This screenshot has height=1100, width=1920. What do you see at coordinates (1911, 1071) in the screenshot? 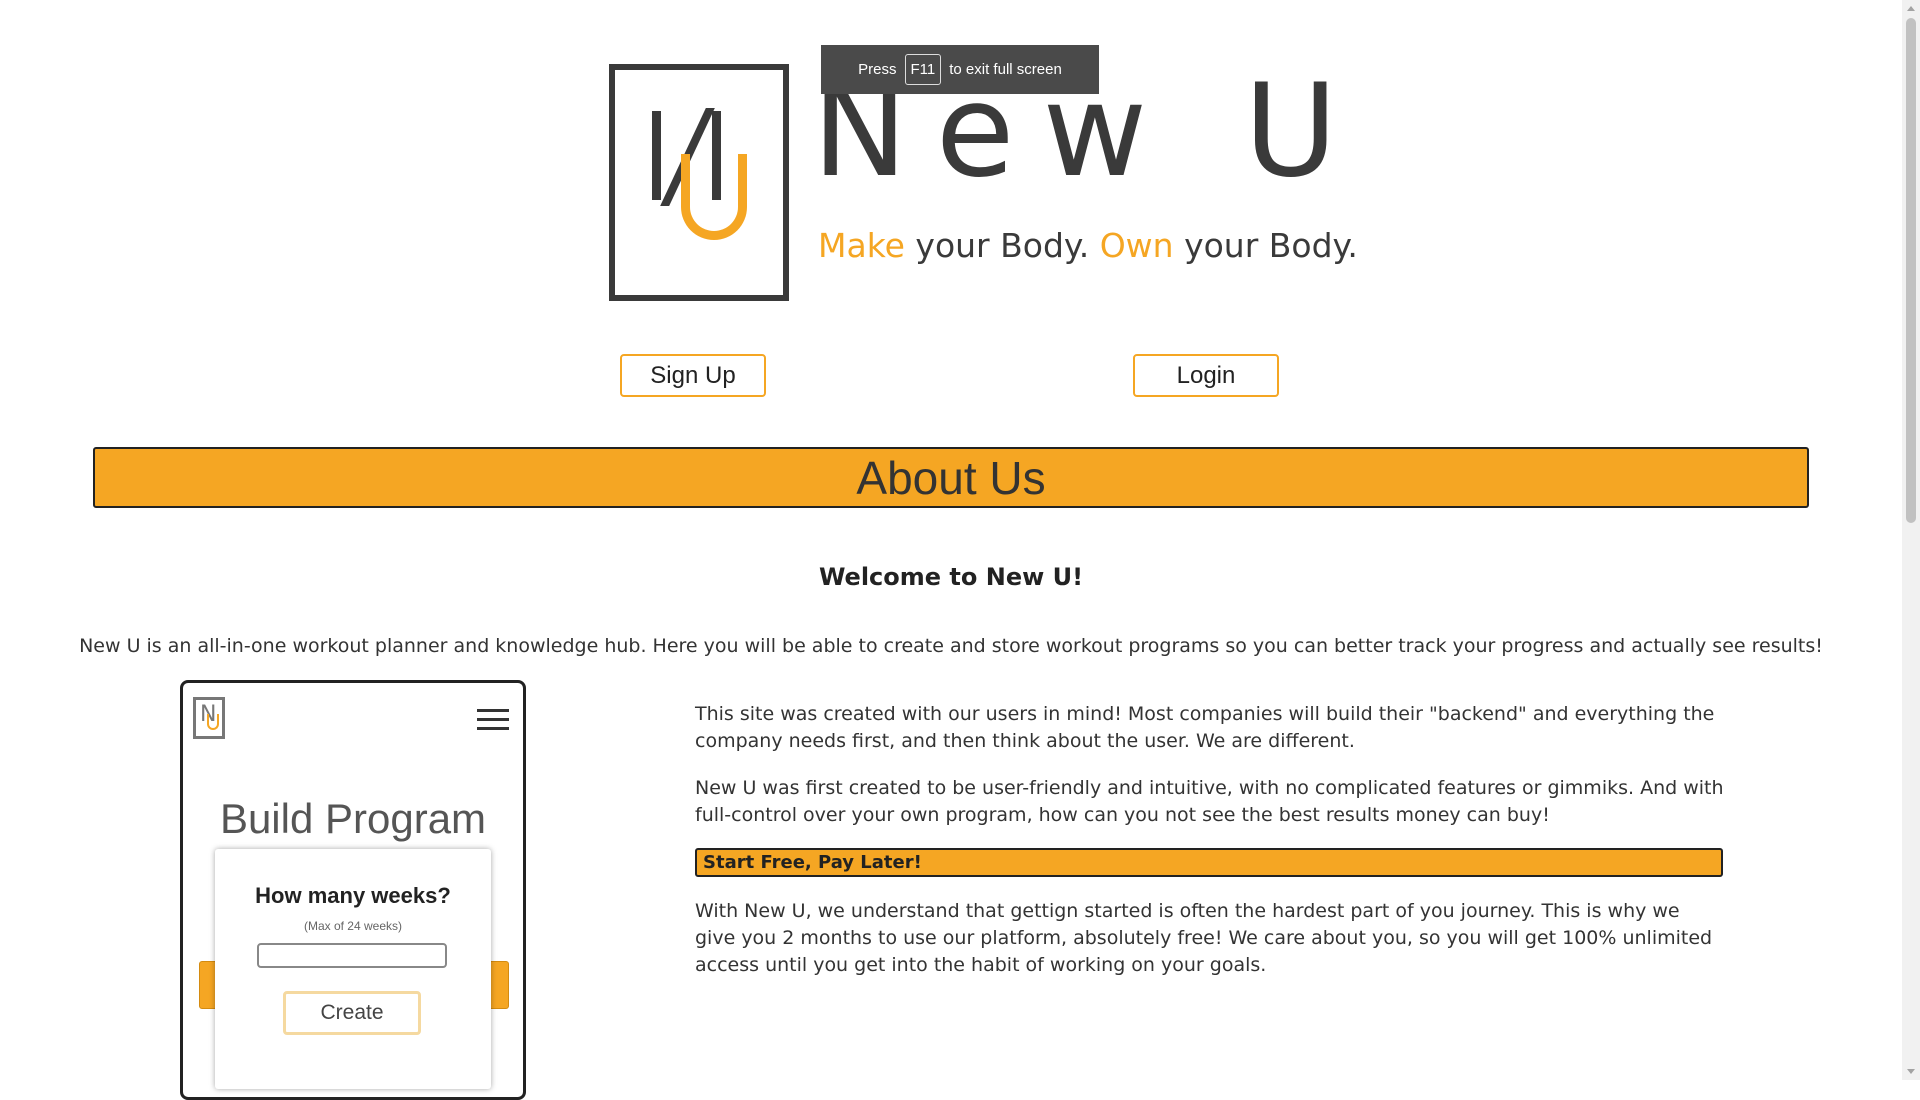
I see `scroll-down-arrow-icon` at bounding box center [1911, 1071].